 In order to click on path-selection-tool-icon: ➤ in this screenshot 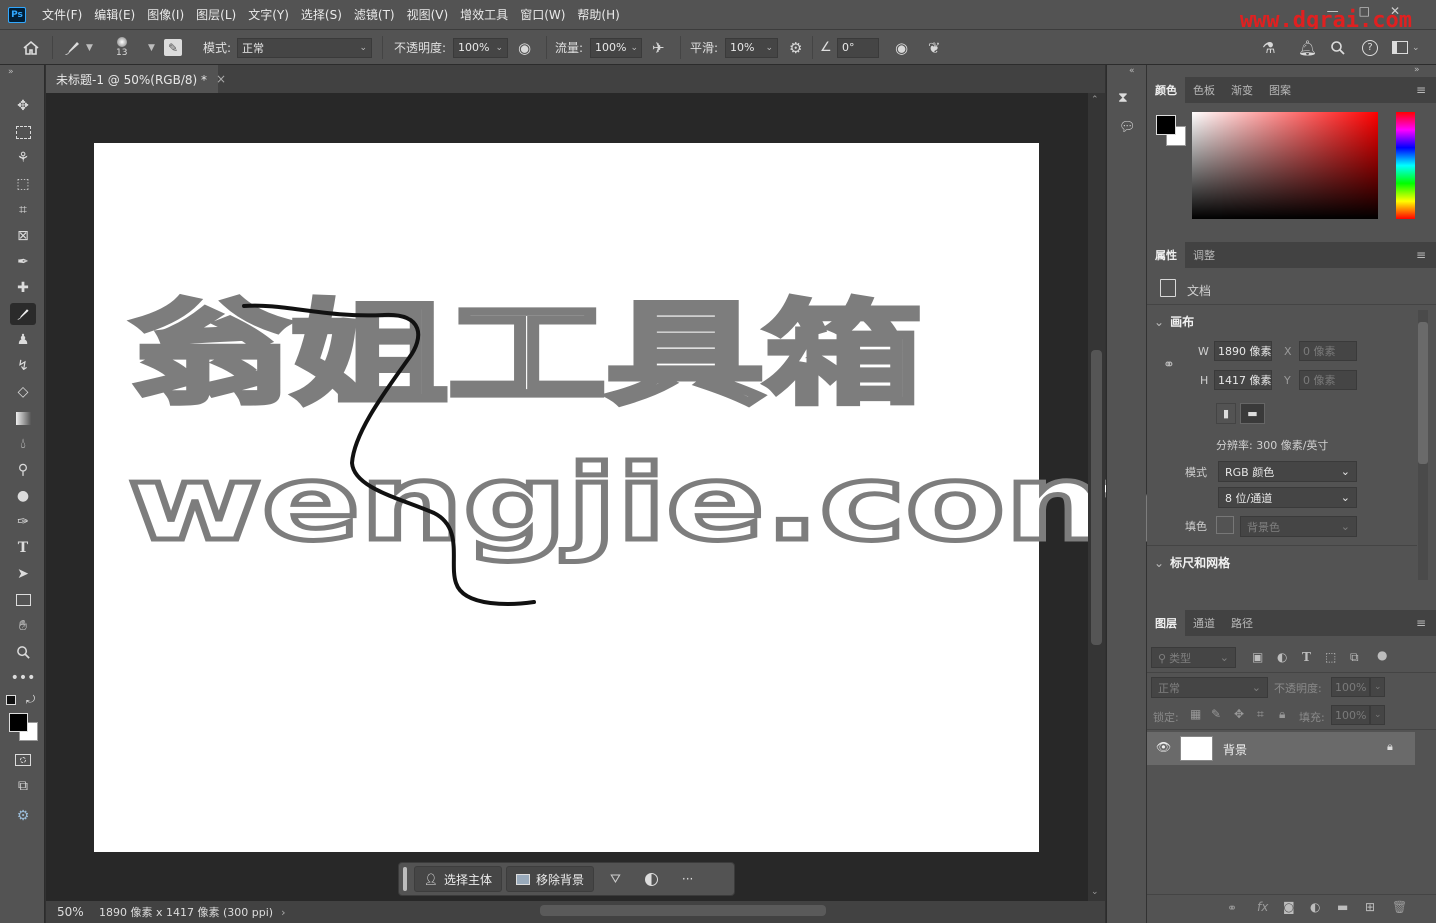, I will do `click(23, 574)`.